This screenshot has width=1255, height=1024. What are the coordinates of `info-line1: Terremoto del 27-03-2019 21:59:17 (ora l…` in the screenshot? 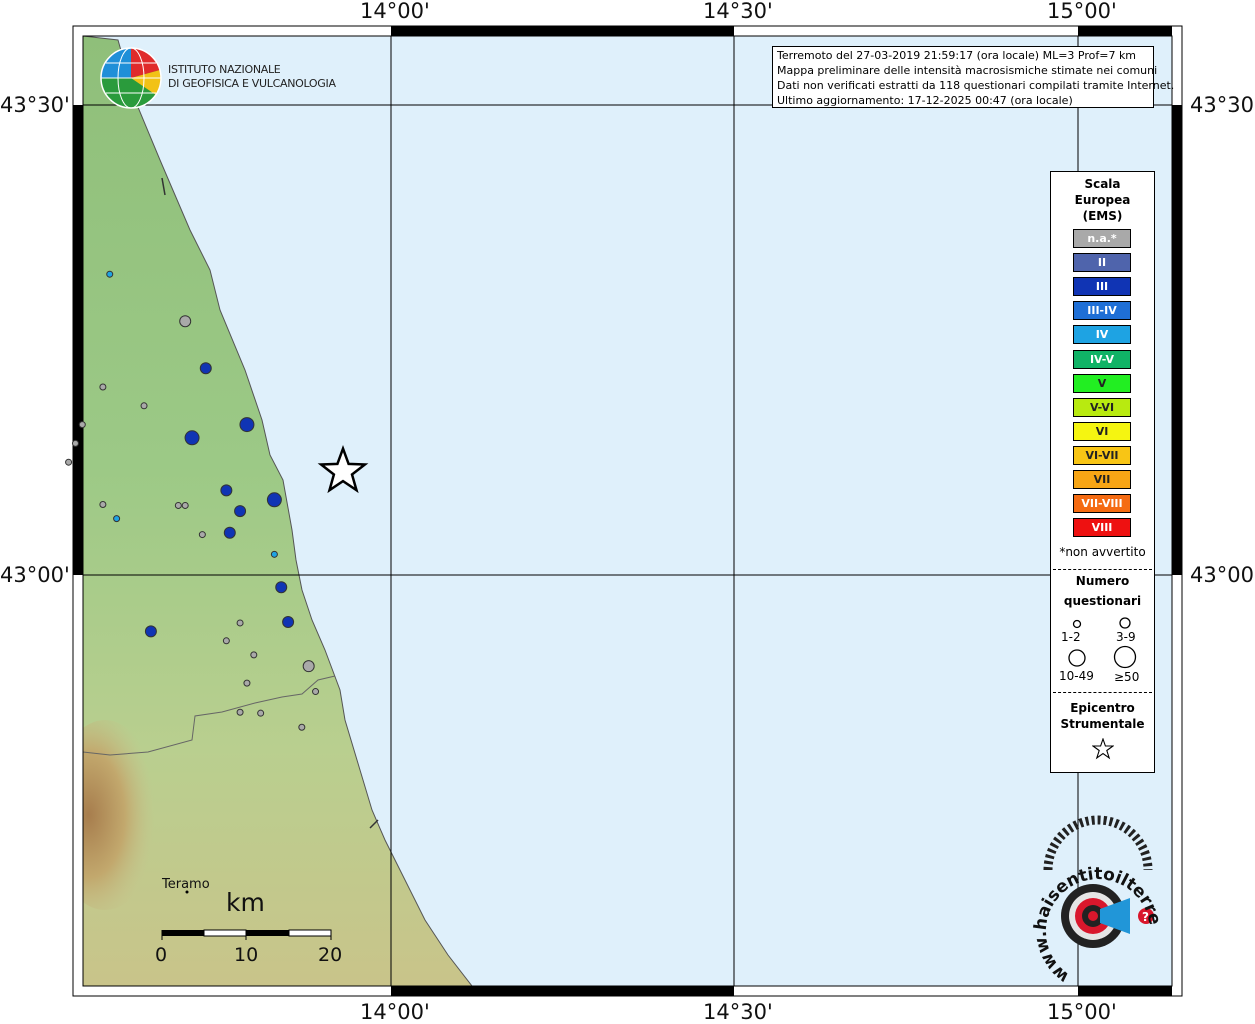 It's located at (957, 55).